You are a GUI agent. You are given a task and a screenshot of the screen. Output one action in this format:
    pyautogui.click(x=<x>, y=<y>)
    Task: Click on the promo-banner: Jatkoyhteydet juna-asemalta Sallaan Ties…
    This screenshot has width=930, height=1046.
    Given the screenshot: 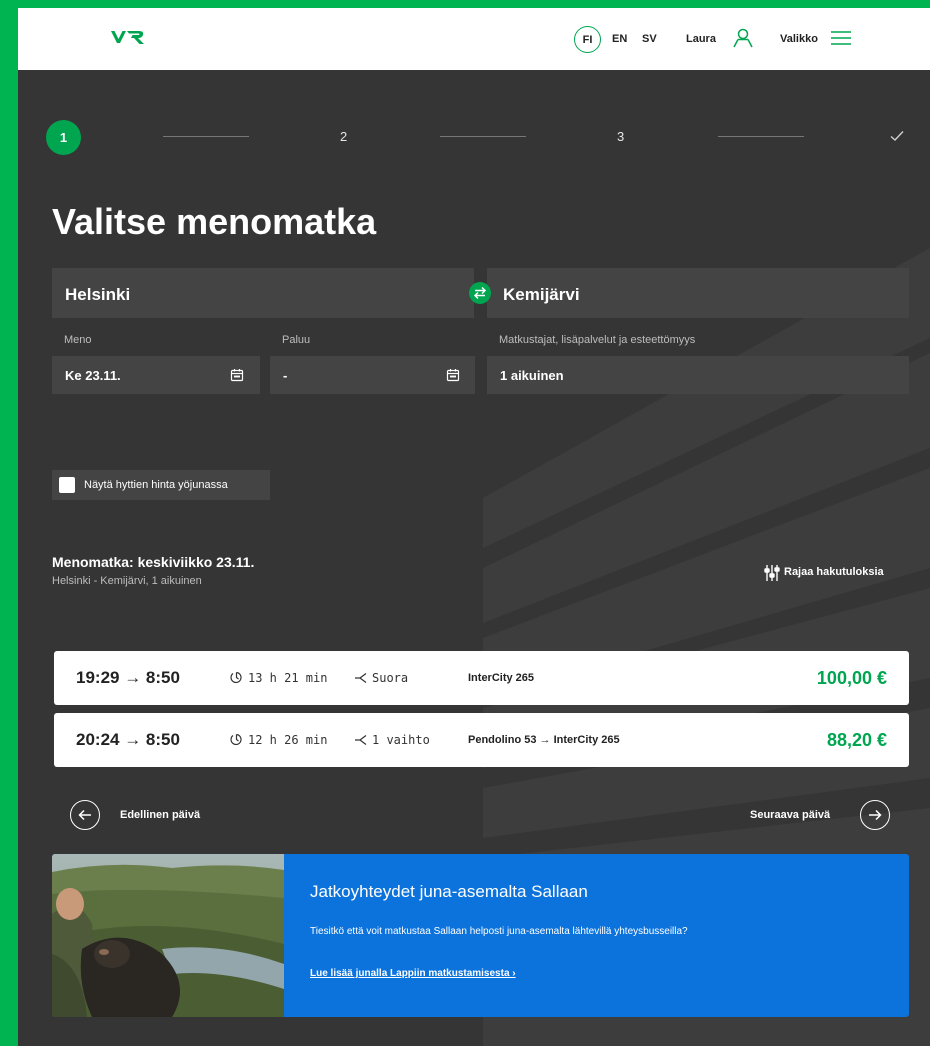 What is the action you would take?
    pyautogui.click(x=480, y=935)
    